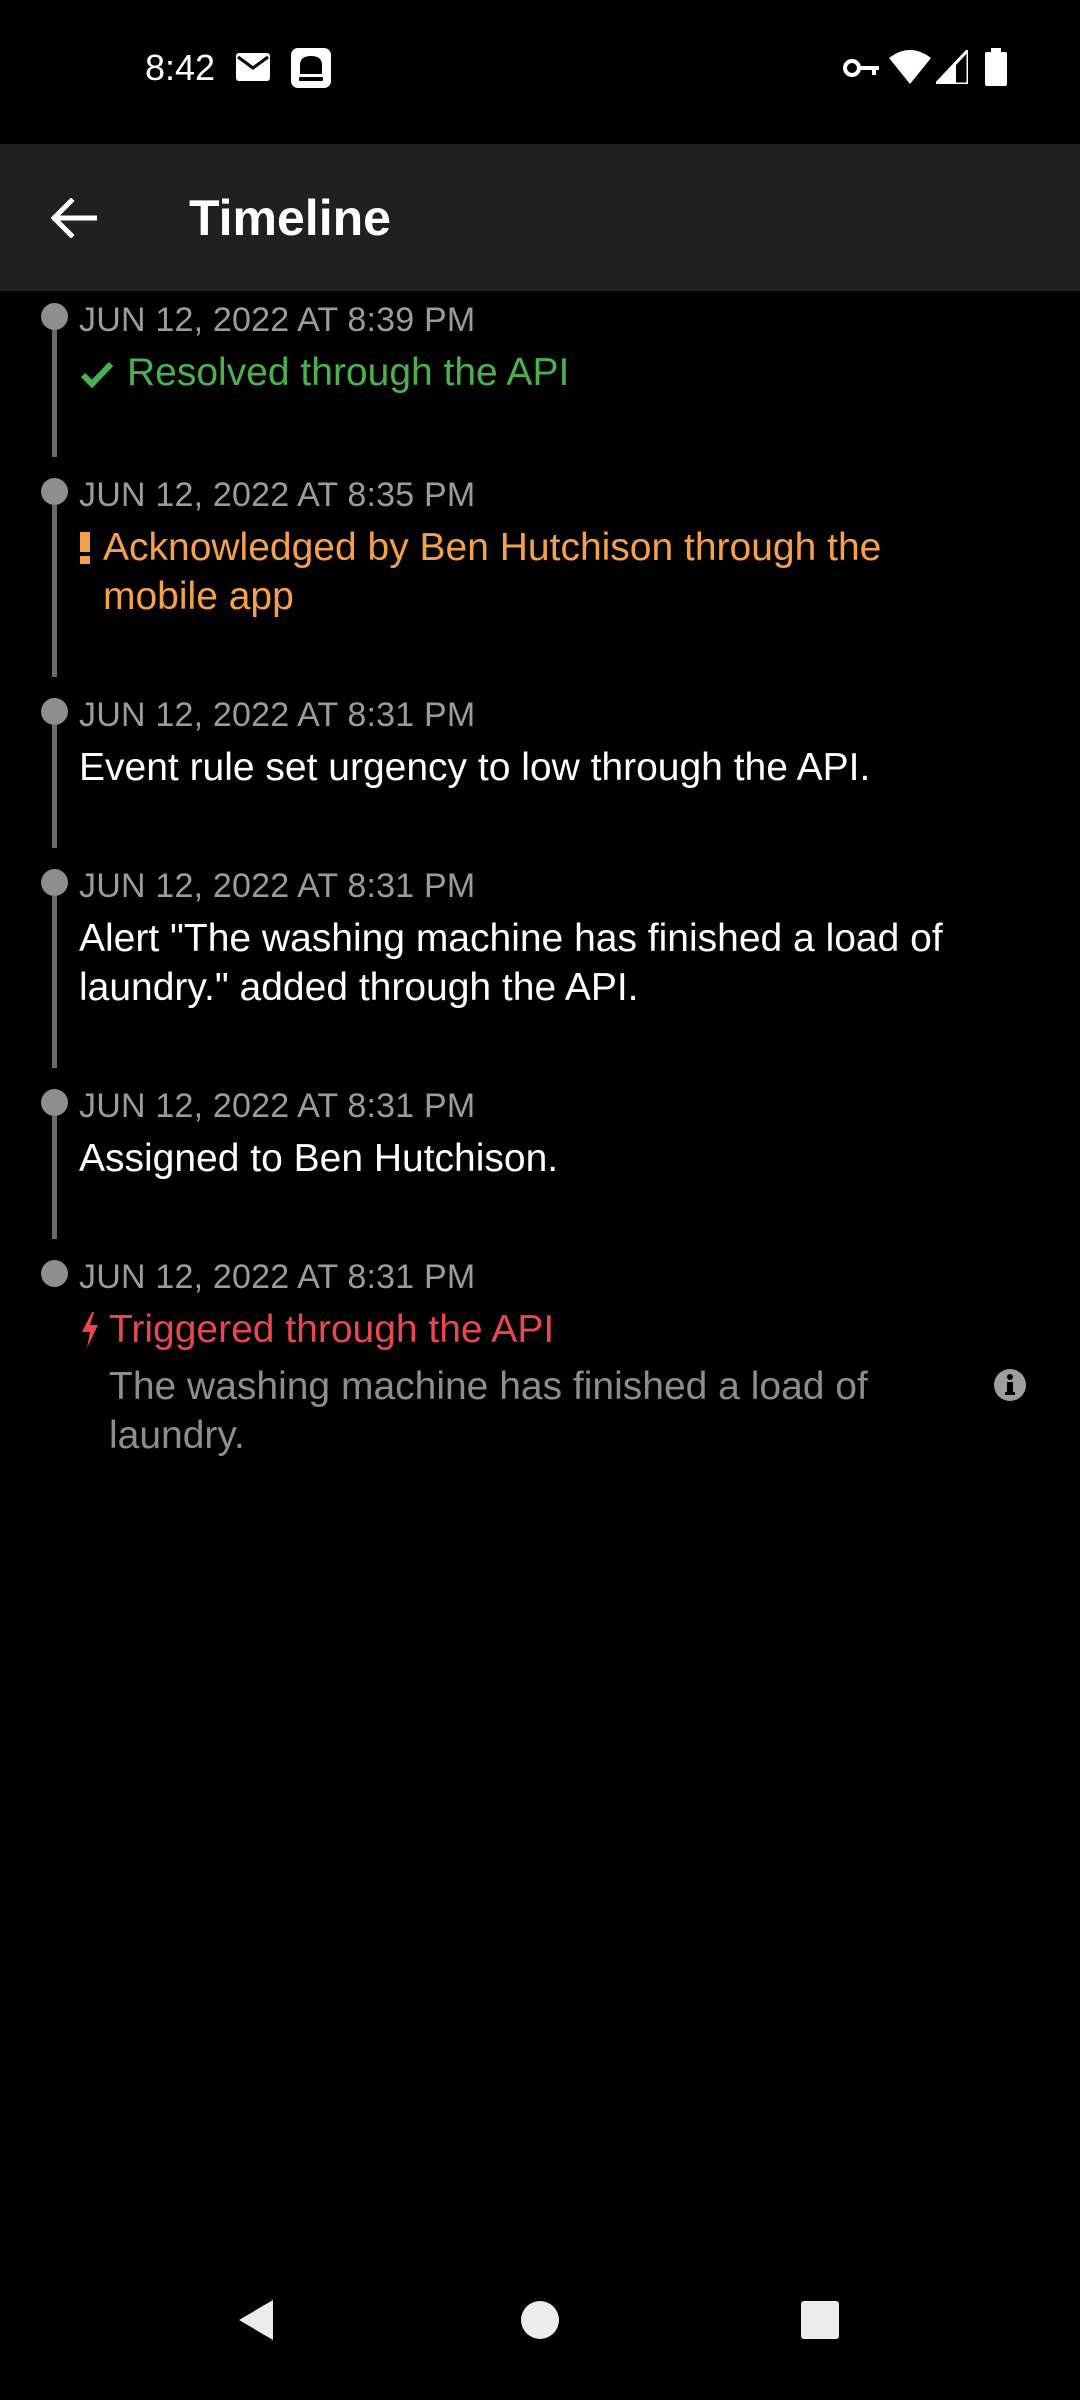  Describe the element at coordinates (952, 67) in the screenshot. I see `signal-icon` at that location.